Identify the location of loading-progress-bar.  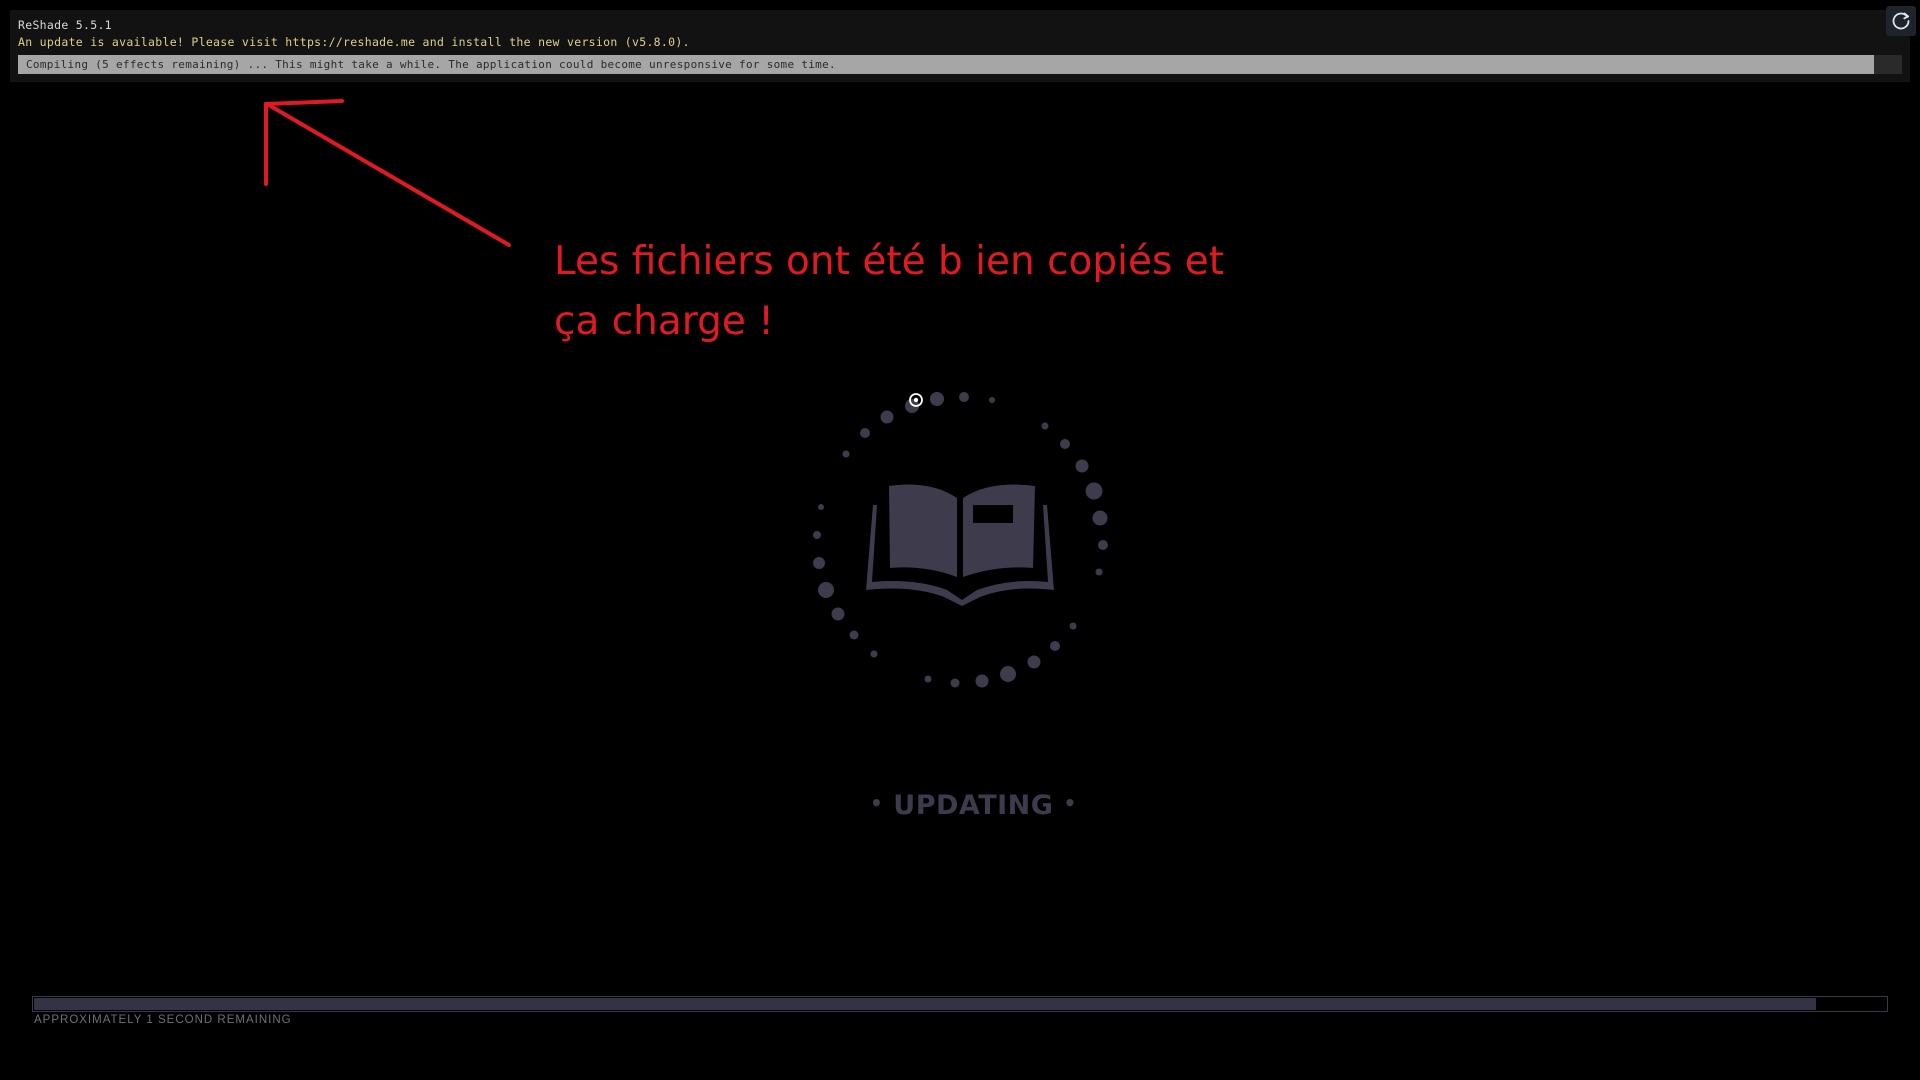
(960, 1004).